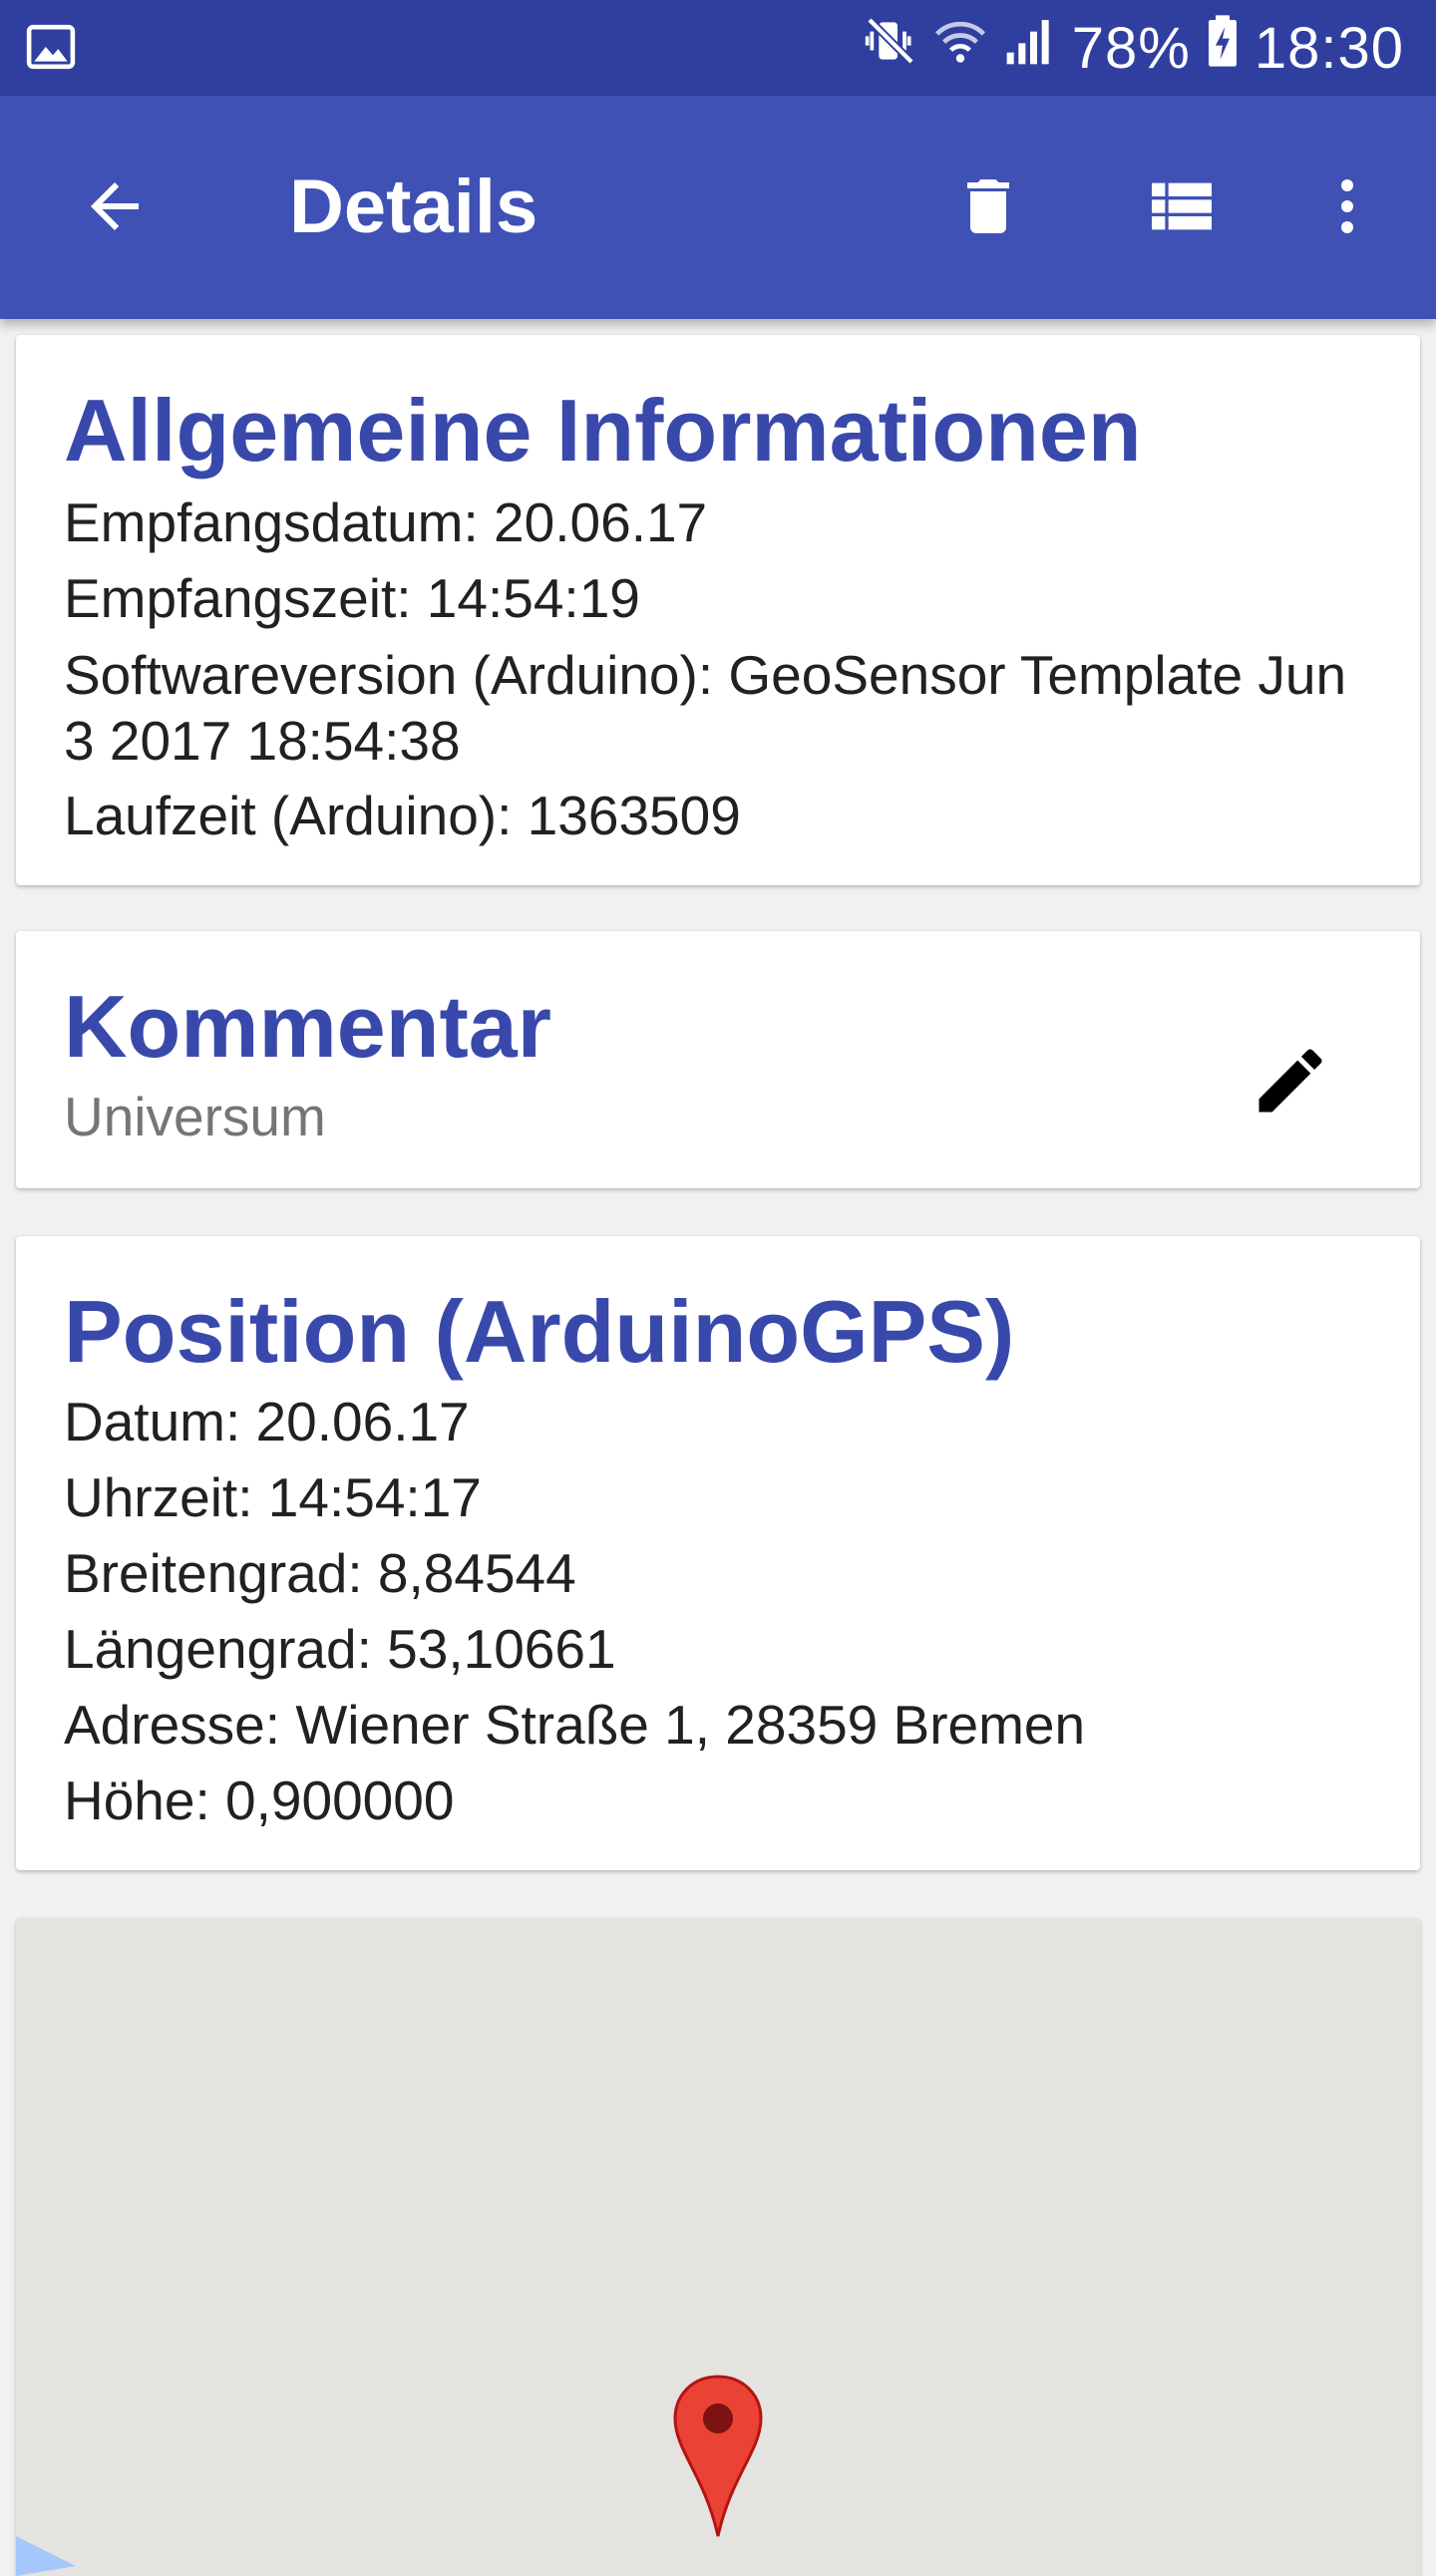 Image resolution: width=1436 pixels, height=2576 pixels. Describe the element at coordinates (259, 1800) in the screenshot. I see `altitude: Höhe: 0,900000` at that location.